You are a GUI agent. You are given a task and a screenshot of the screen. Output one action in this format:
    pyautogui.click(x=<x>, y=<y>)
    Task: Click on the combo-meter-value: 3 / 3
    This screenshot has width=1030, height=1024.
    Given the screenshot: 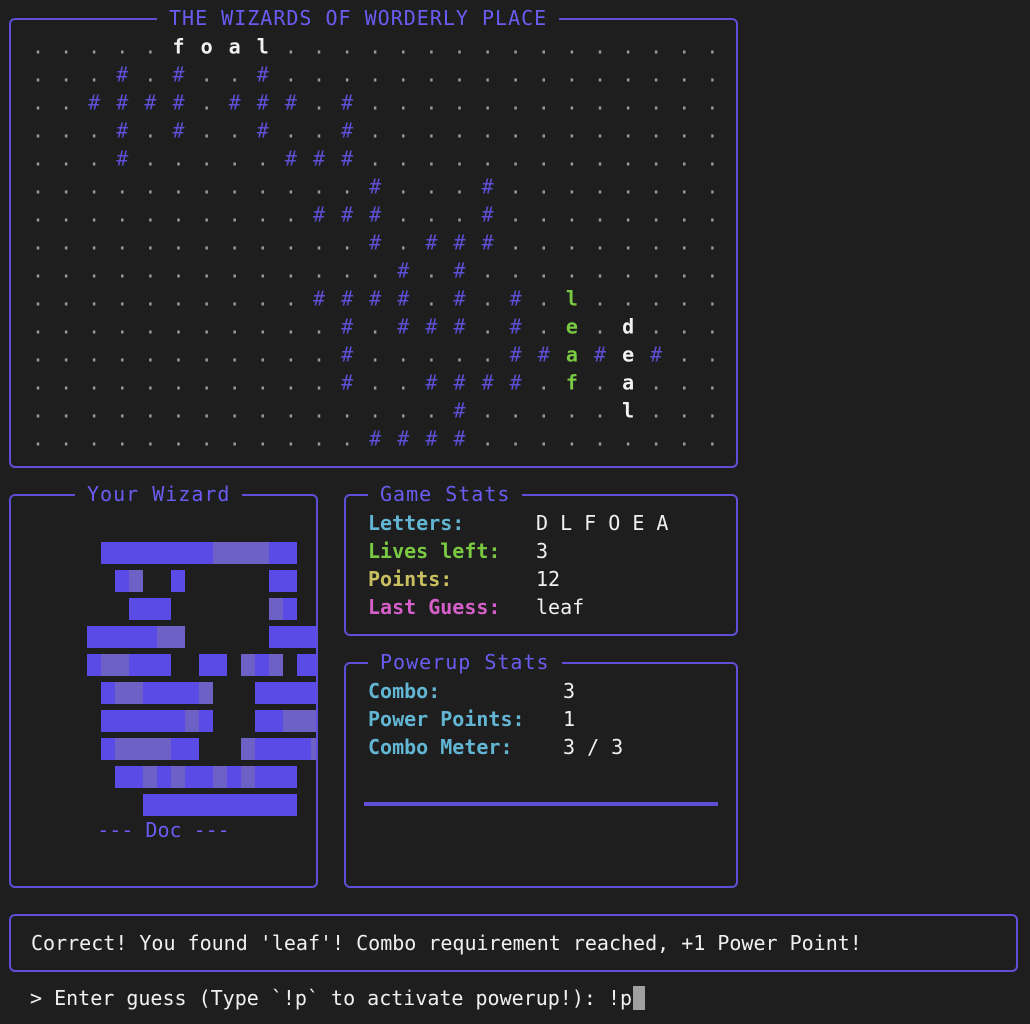 What is the action you would take?
    pyautogui.click(x=593, y=747)
    